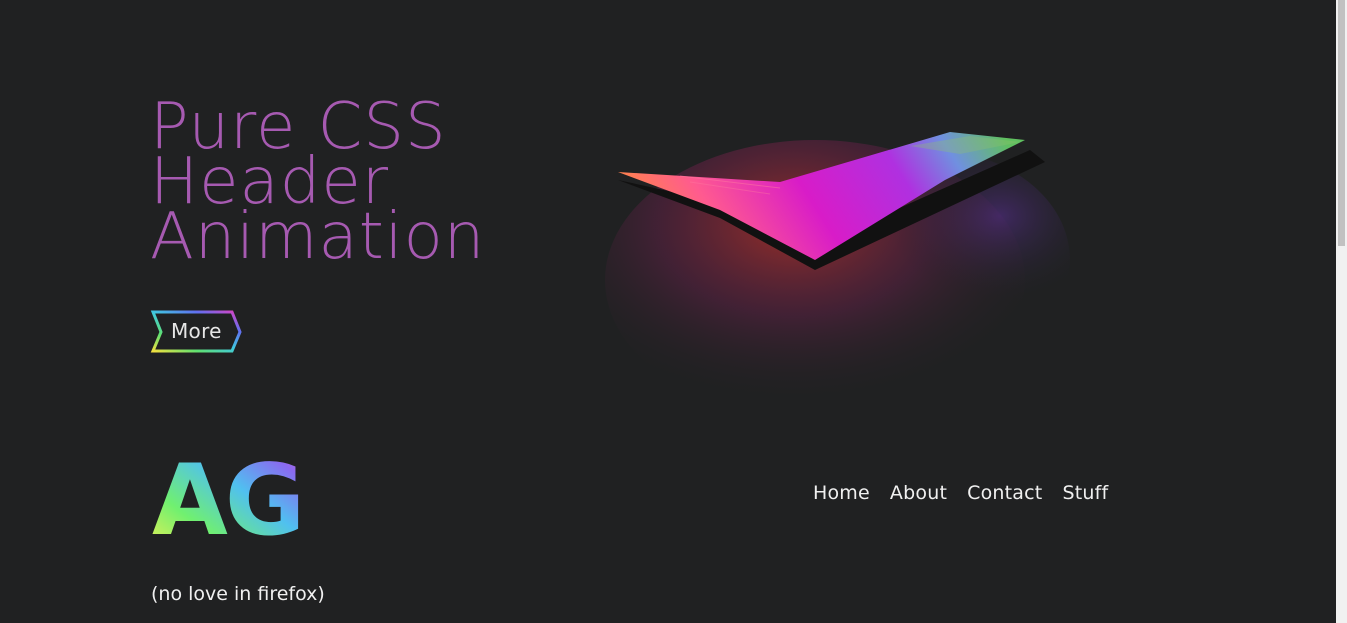 The image size is (1347, 623). What do you see at coordinates (318, 184) in the screenshot?
I see `hero-title: Pure CSS Header Animation` at bounding box center [318, 184].